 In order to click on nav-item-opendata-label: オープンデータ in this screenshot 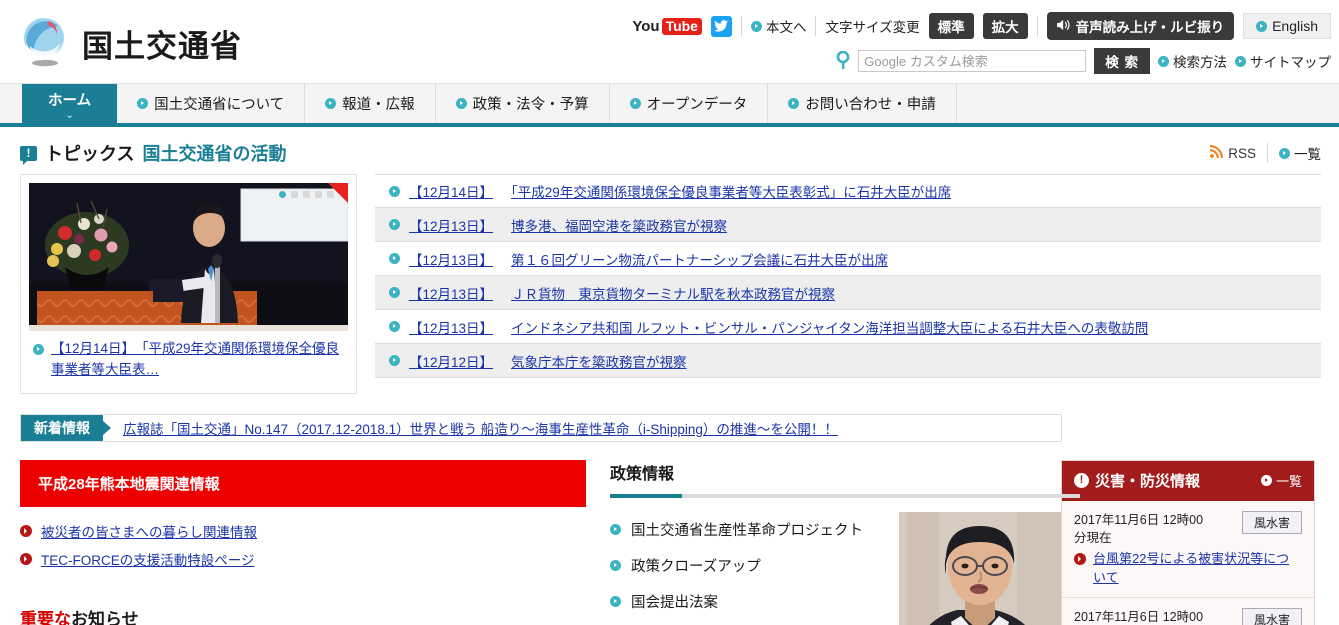, I will do `click(697, 105)`.